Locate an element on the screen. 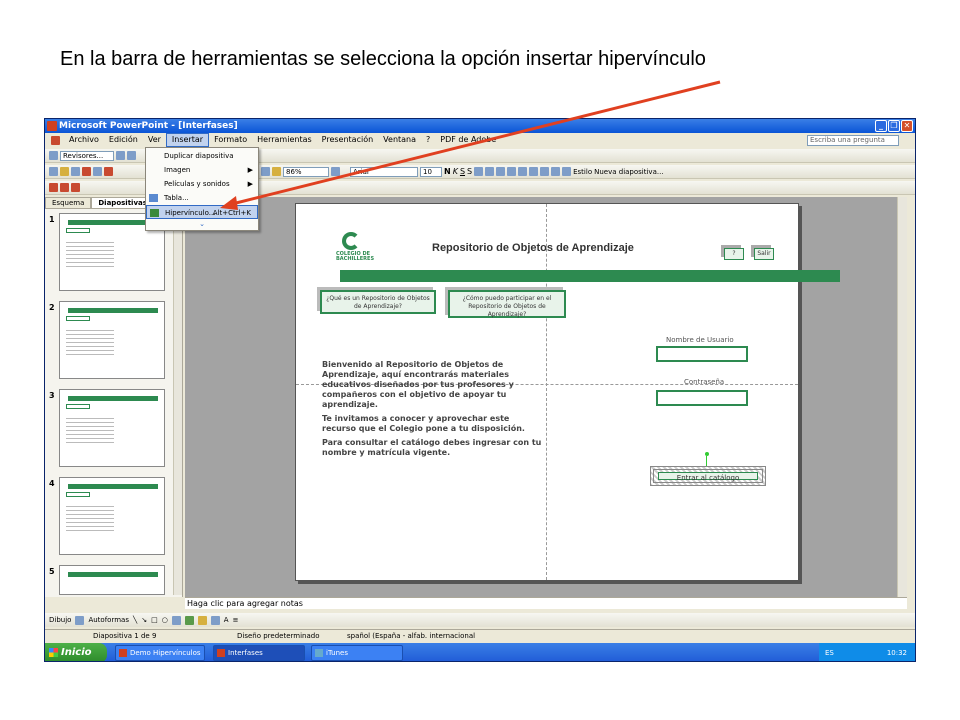 Image resolution: width=960 pixels, height=720 pixels. task-interfases: Interfases is located at coordinates (259, 653).